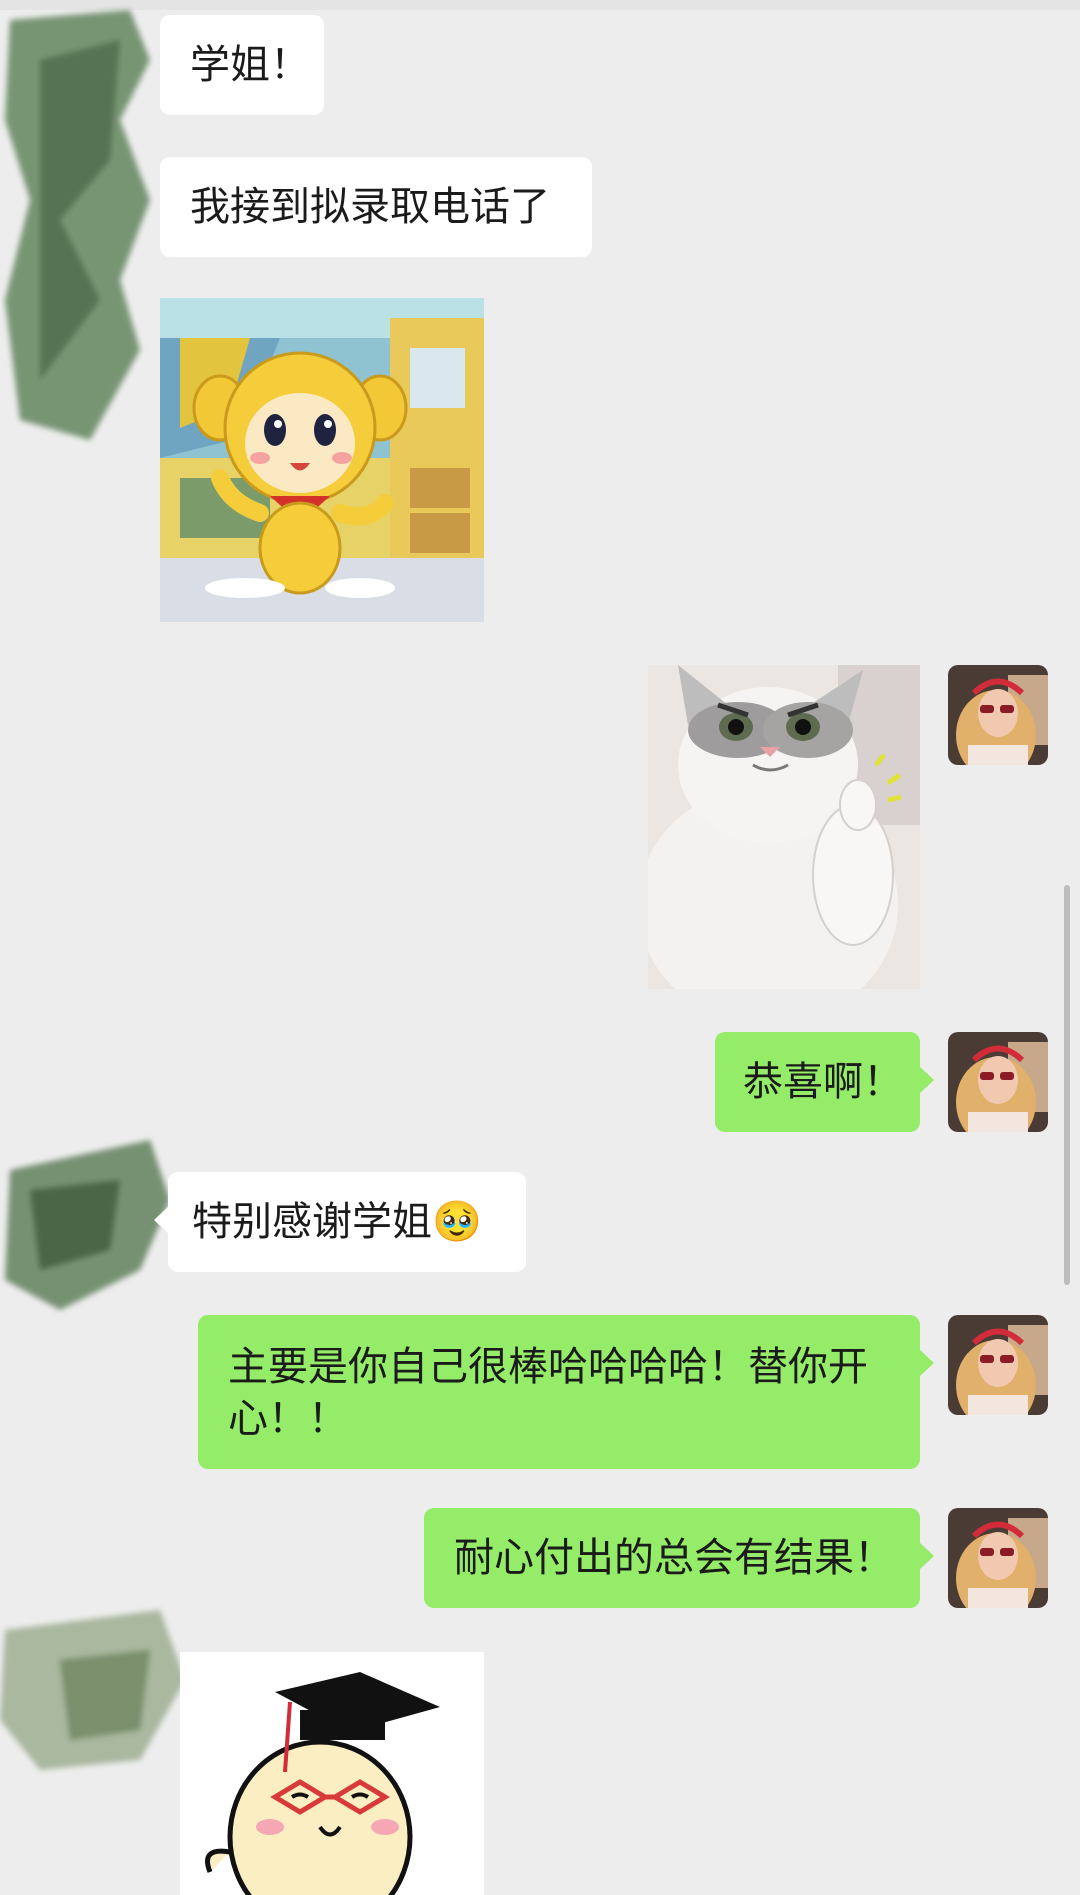  What do you see at coordinates (457, 1222) in the screenshot?
I see `pleading-face-emoji: 🥹` at bounding box center [457, 1222].